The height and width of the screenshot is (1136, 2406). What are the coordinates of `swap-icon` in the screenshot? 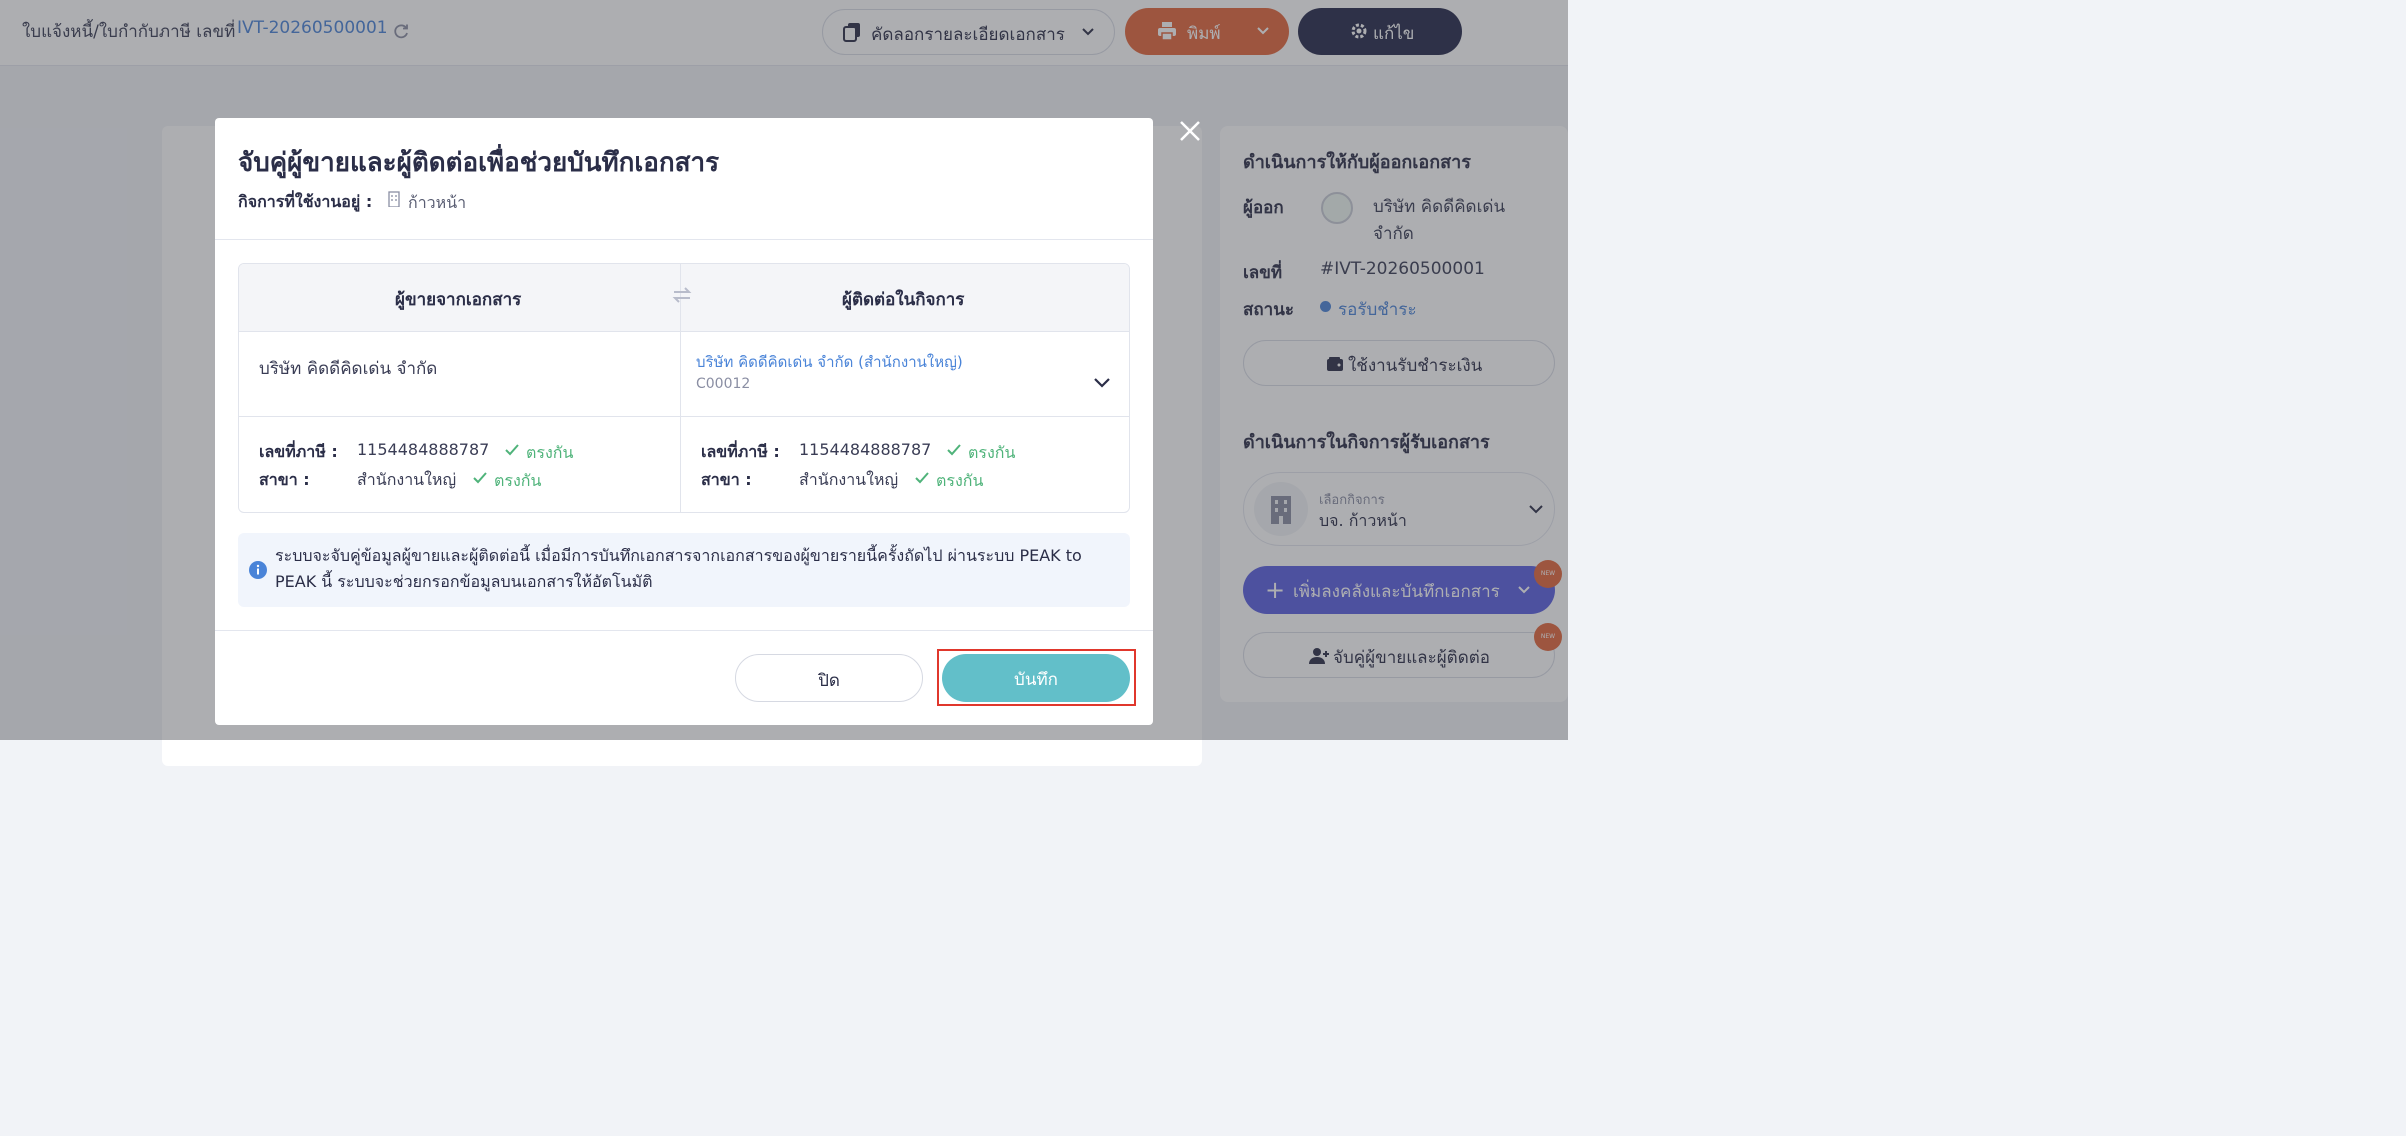 It's located at (682, 295).